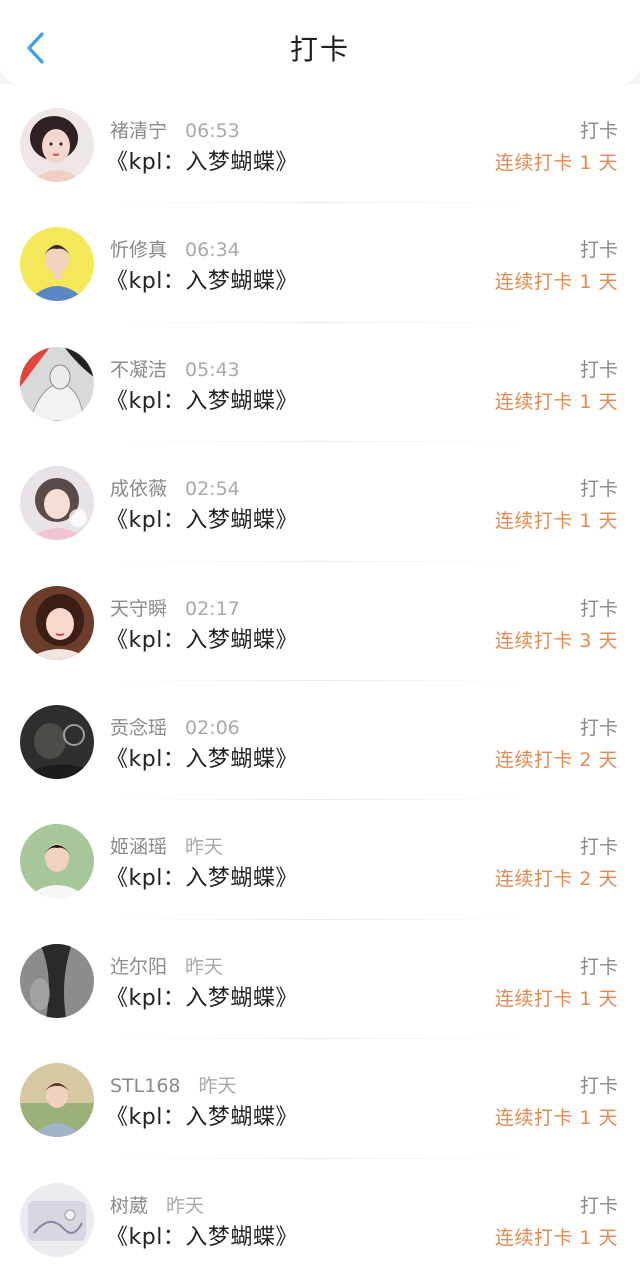 The width and height of the screenshot is (640, 1266). Describe the element at coordinates (175, 250) in the screenshot. I see `user-name: 忻修真 06:34` at that location.